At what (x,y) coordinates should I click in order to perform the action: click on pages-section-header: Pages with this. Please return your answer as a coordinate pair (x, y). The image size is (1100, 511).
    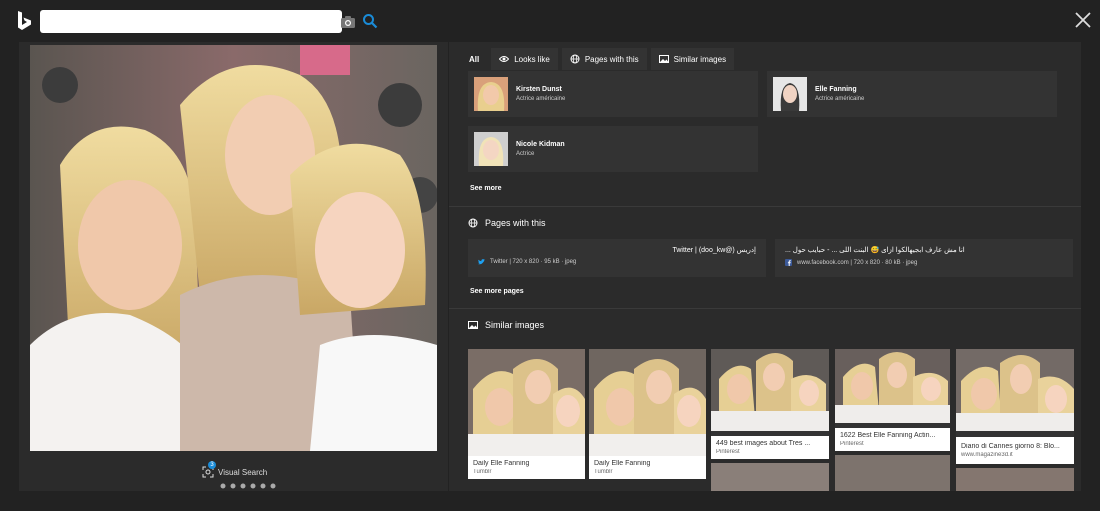
    Looking at the image, I should click on (507, 223).